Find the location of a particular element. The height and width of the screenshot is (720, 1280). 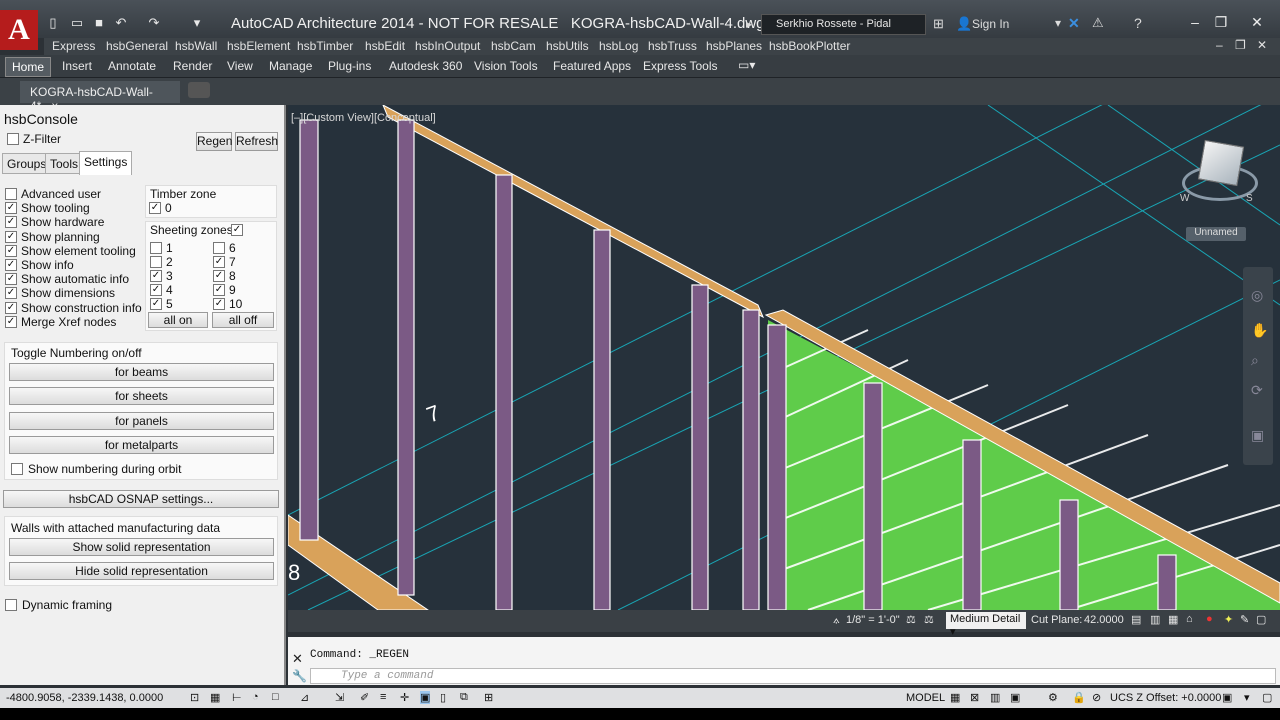

stay-connected-icon: ⚠ is located at coordinates (1098, 23).